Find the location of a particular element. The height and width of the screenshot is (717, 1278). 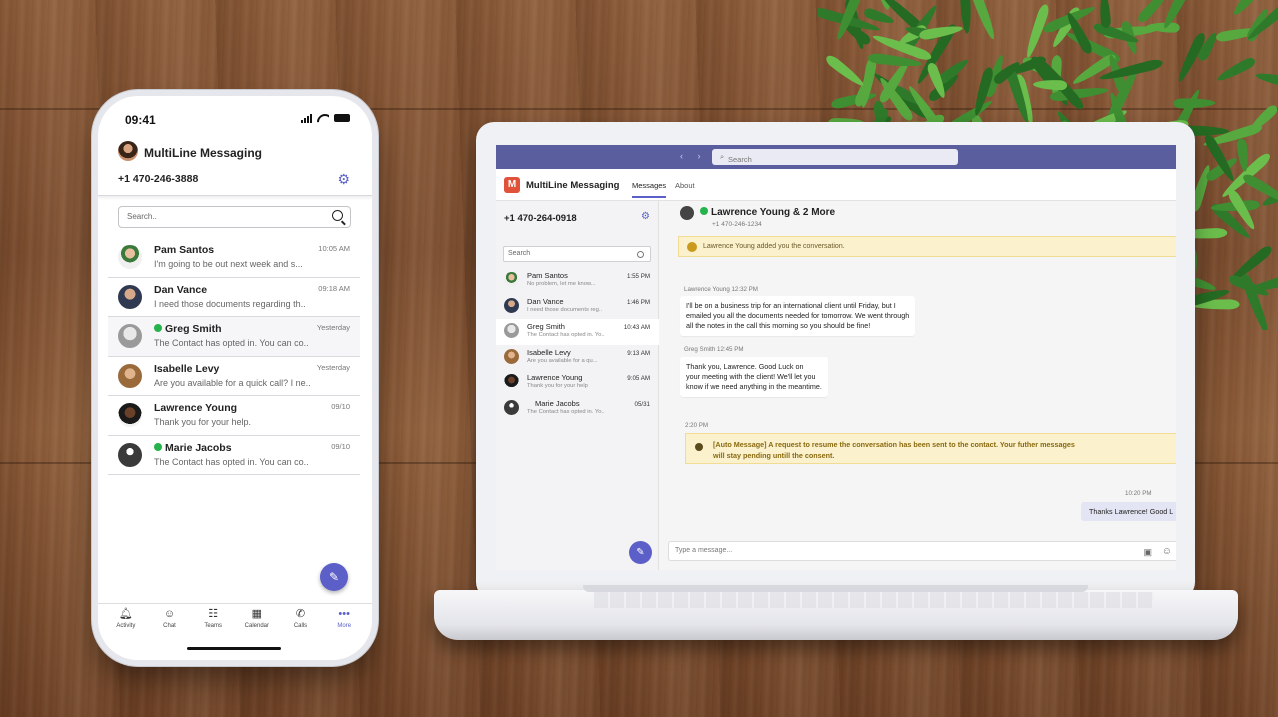

search-placeholder: ⌕ Search is located at coordinates (736, 158).